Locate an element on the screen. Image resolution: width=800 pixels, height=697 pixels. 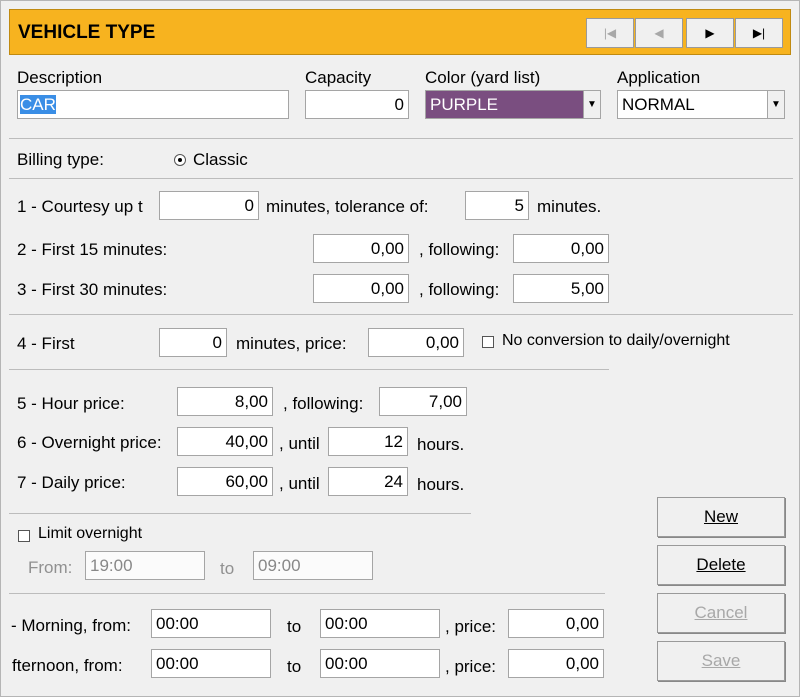
description-label: Description is located at coordinates (60, 77).